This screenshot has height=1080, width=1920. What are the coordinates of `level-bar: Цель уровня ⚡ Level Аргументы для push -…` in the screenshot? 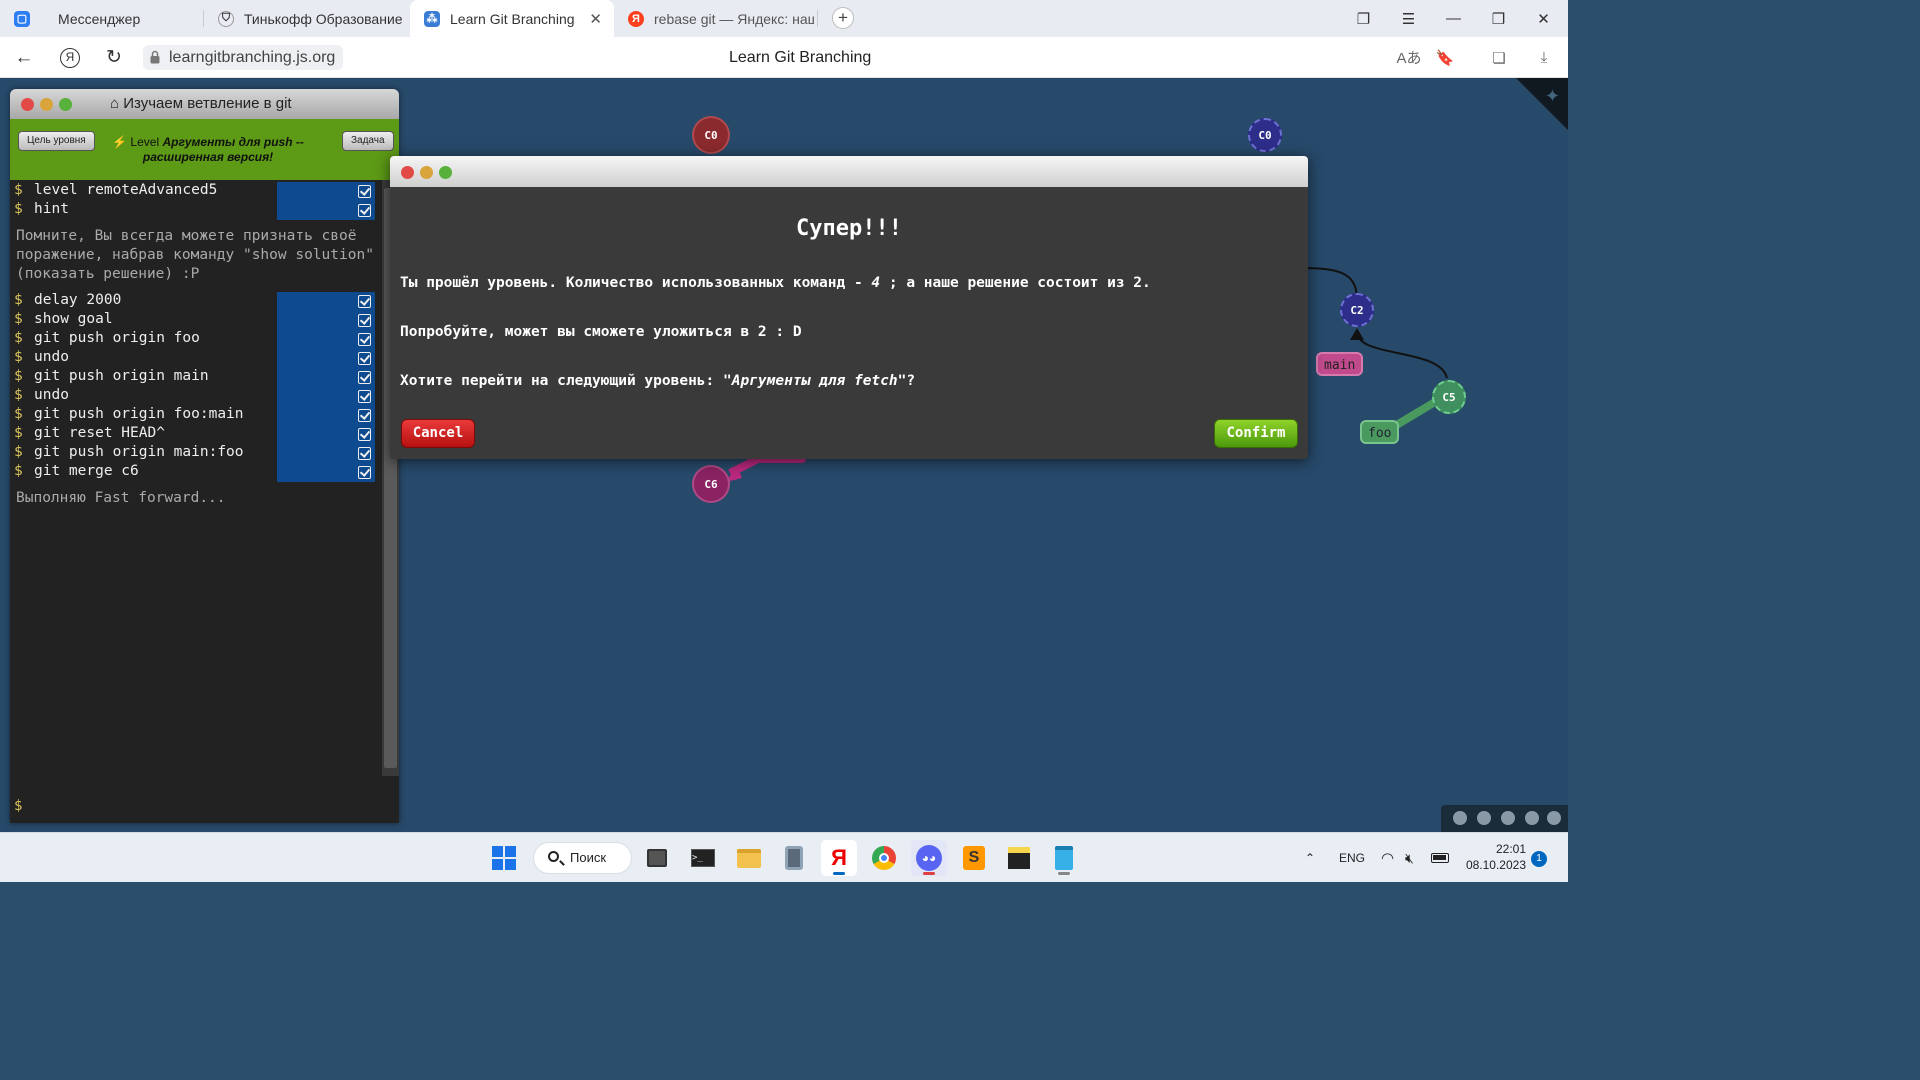 It's located at (204, 149).